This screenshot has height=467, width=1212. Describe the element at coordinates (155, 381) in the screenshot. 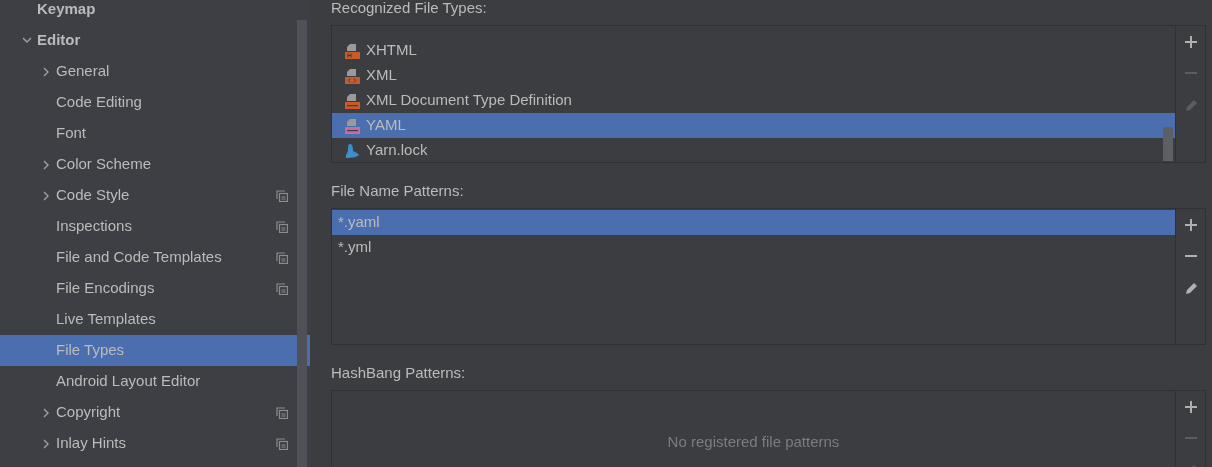

I see `tree-item: Android Layout Editor` at that location.